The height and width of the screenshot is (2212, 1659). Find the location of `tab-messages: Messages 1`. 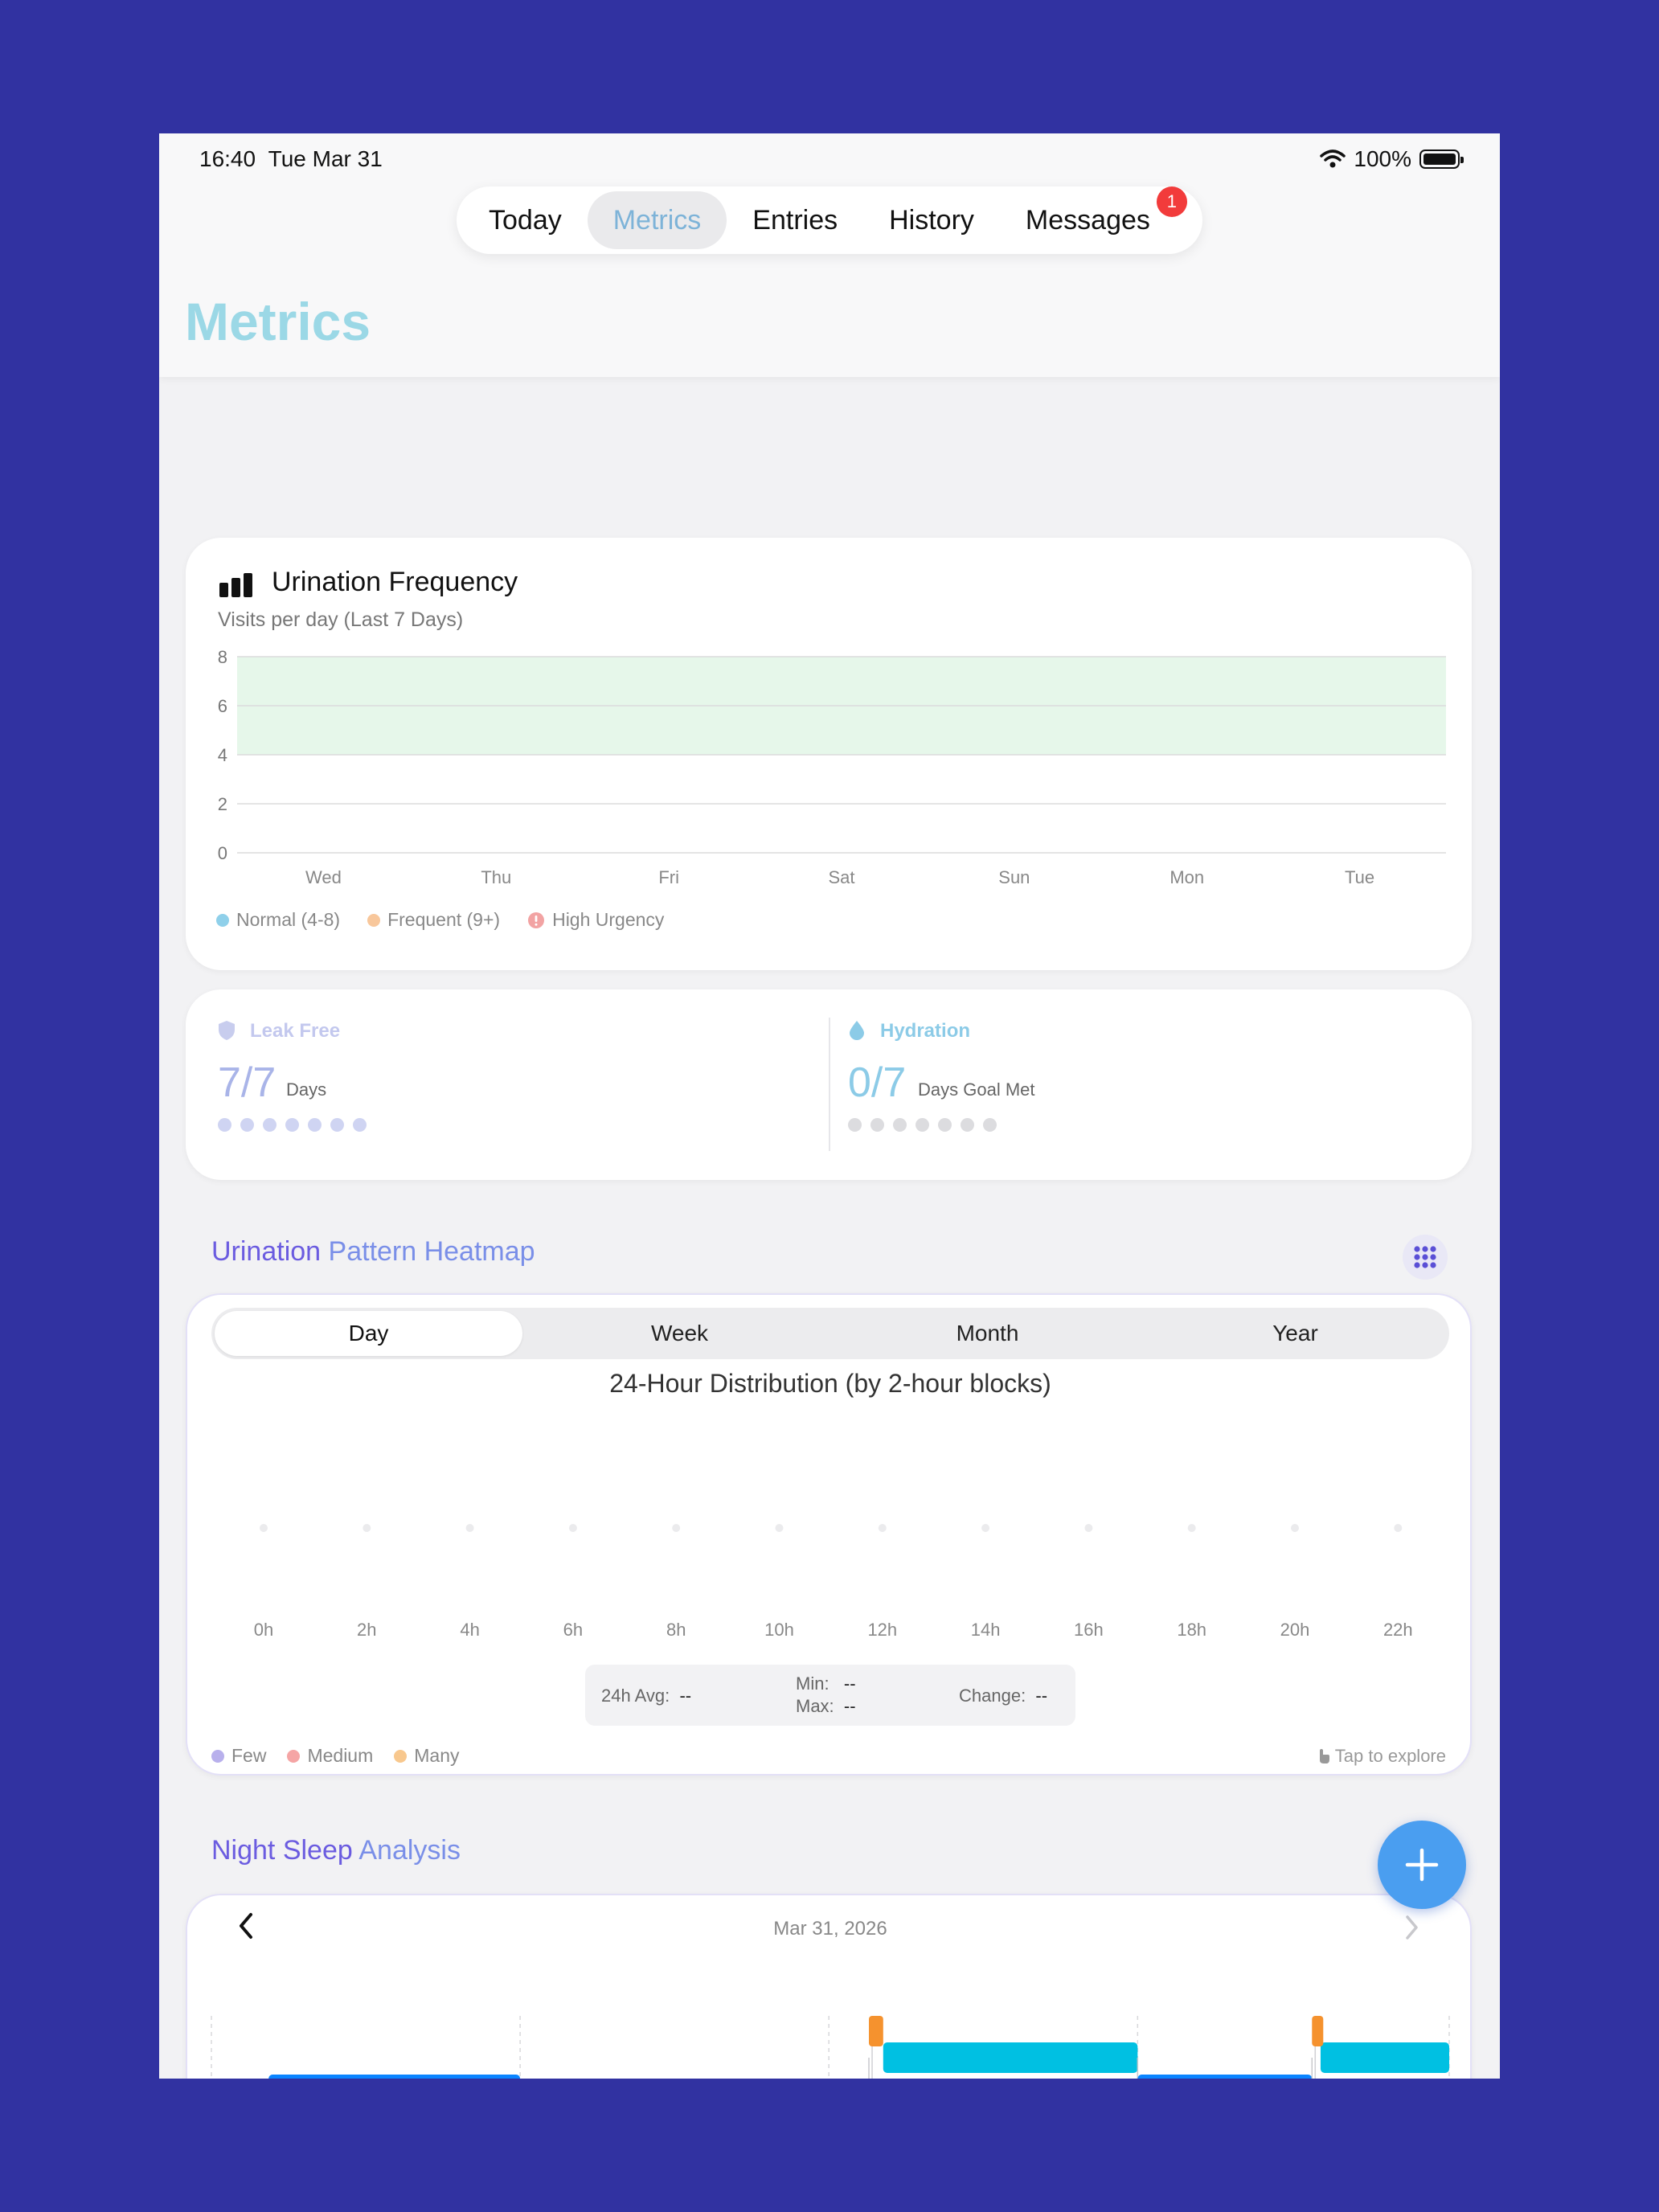

tab-messages: Messages 1 is located at coordinates (1093, 217).